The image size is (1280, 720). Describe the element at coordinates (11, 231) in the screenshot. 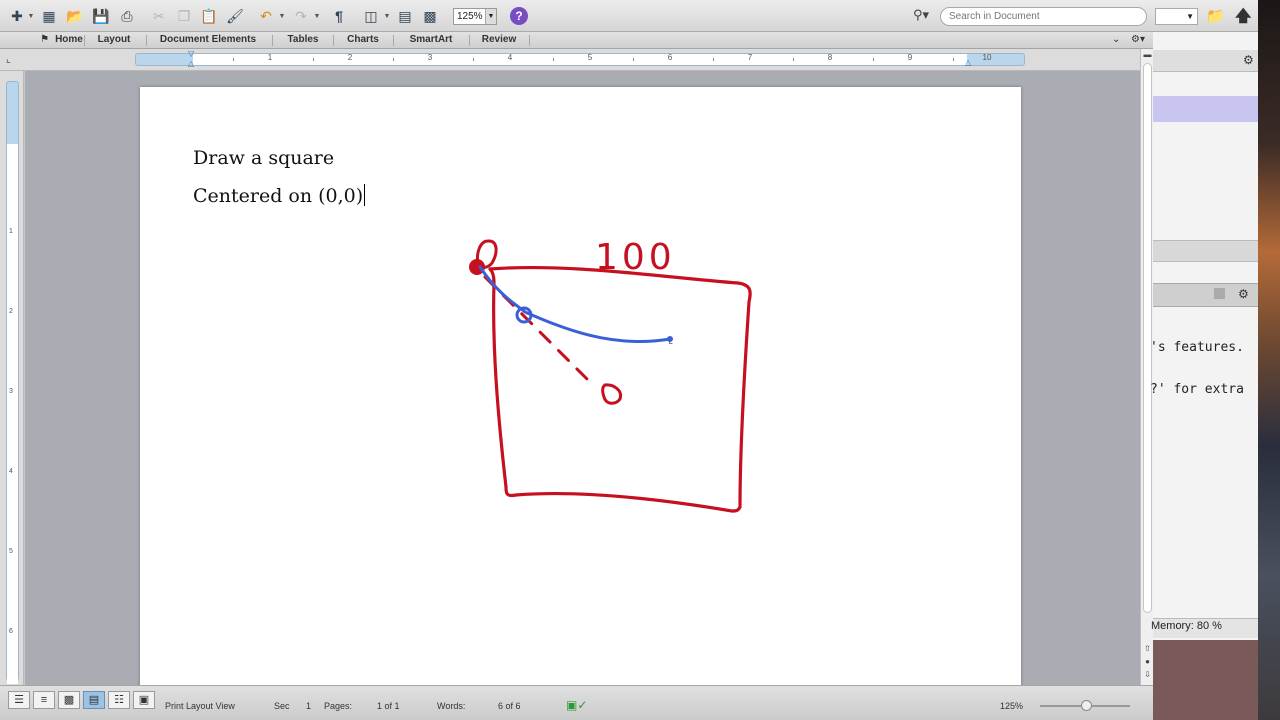

I see `vruler-number: 1` at that location.